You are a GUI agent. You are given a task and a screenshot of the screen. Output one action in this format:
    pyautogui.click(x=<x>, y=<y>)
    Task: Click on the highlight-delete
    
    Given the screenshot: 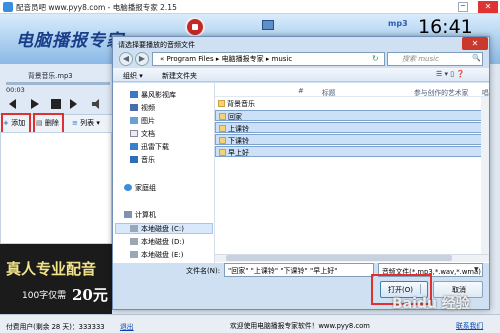 What is the action you would take?
    pyautogui.click(x=48, y=123)
    